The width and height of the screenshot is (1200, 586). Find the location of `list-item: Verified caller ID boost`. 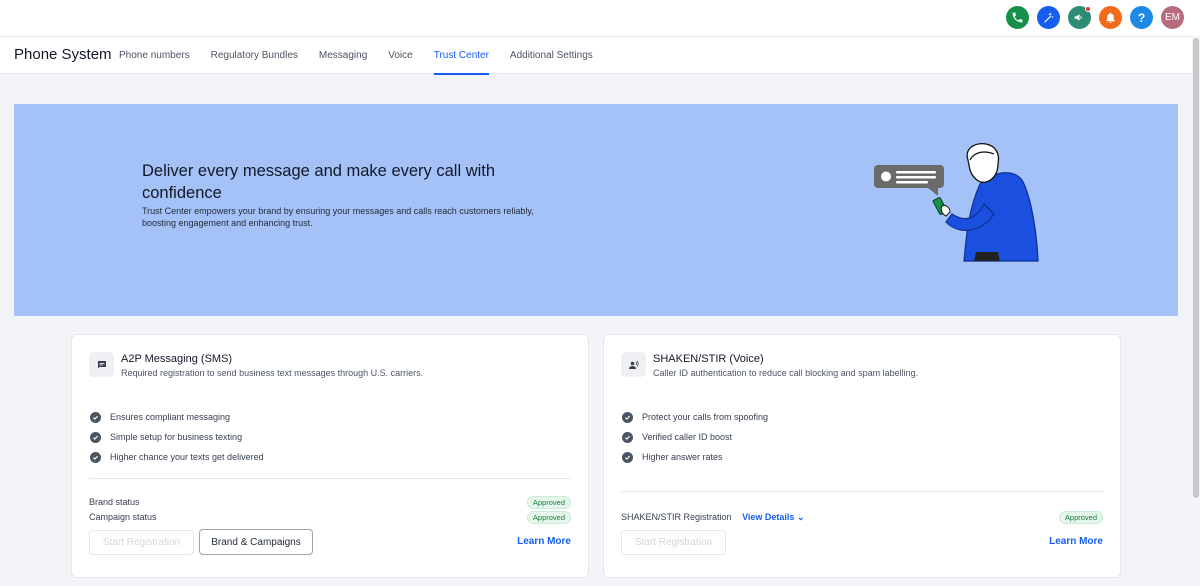

list-item: Verified caller ID boost is located at coordinates (695, 437).